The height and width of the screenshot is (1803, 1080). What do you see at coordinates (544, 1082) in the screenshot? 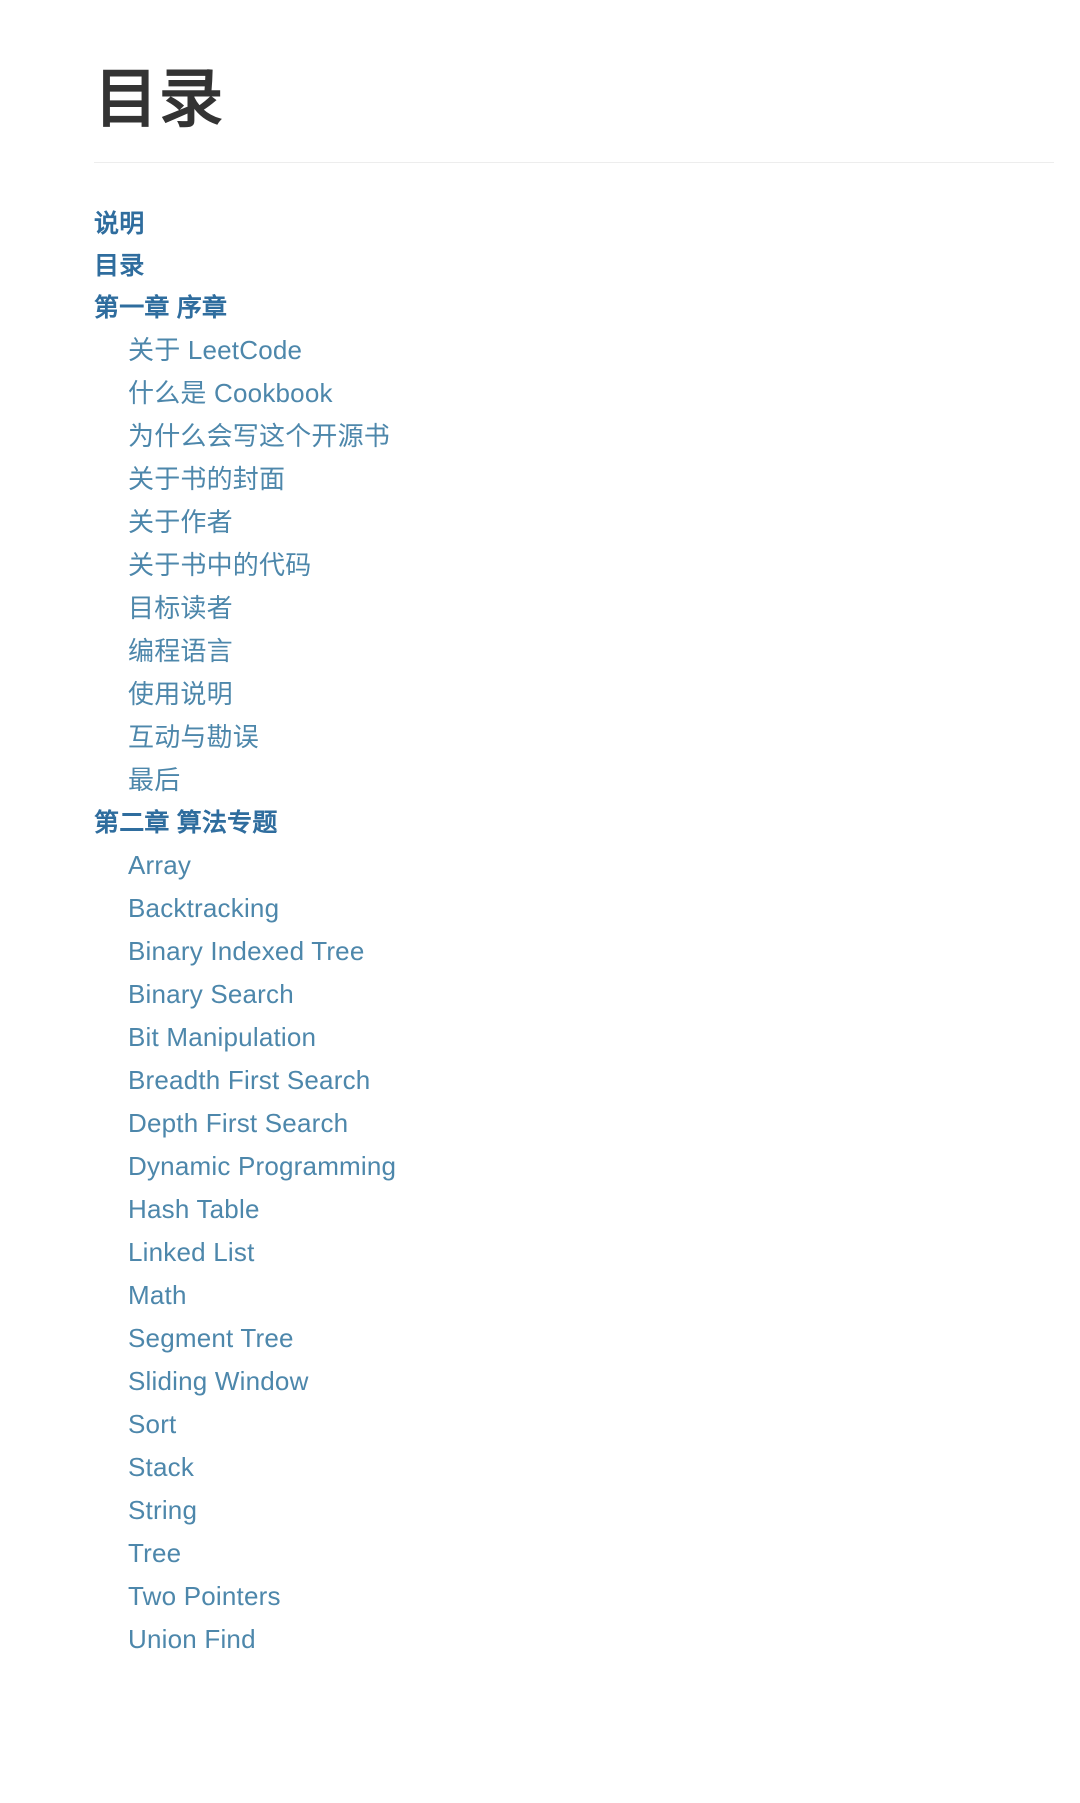
I see `toc-entry: Breadth First Search` at bounding box center [544, 1082].